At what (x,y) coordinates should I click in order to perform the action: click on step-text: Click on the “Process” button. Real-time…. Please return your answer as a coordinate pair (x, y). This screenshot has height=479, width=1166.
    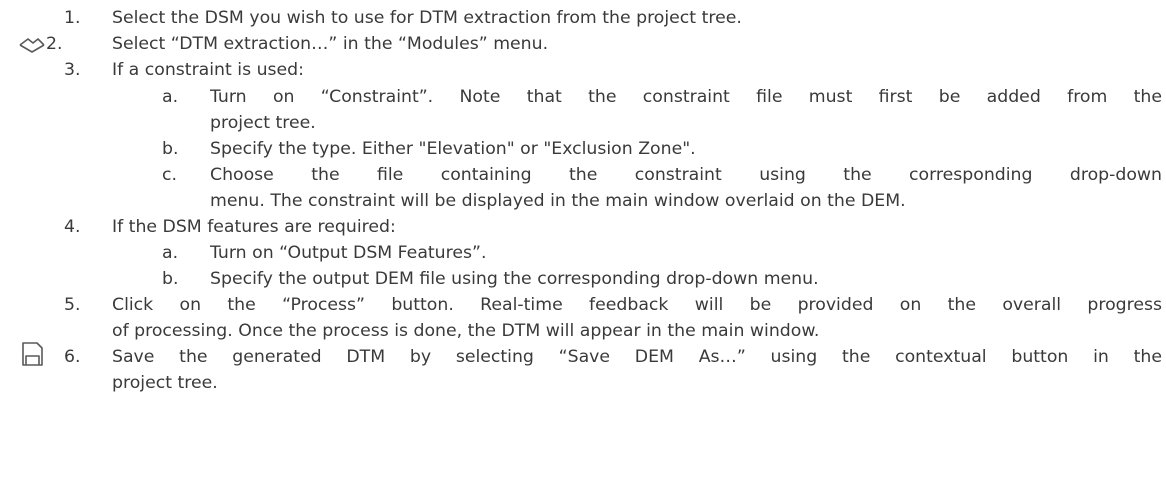
    Looking at the image, I should click on (637, 305).